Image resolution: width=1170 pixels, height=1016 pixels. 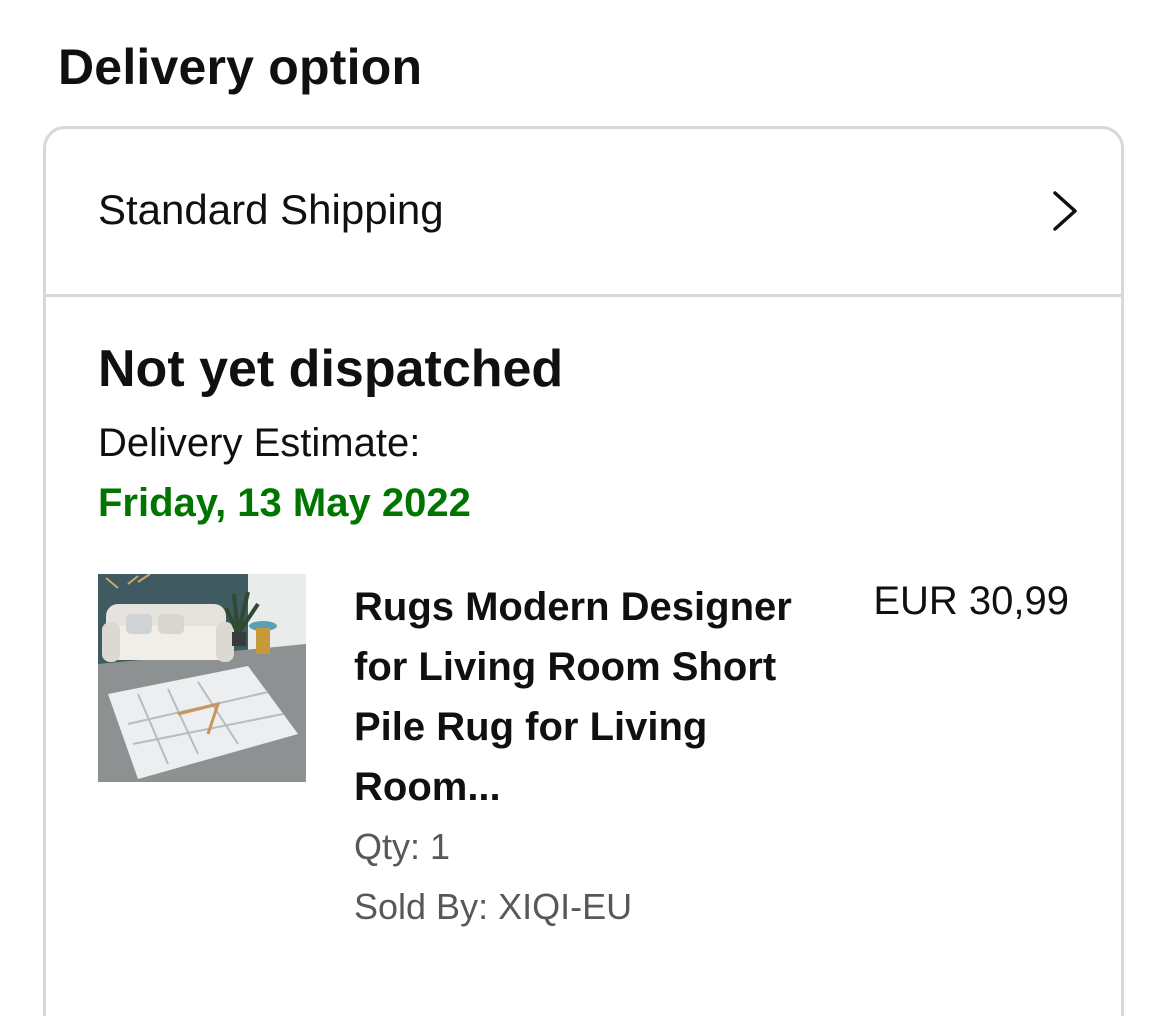 I want to click on product-price: EUR 30,99, so click(x=971, y=601).